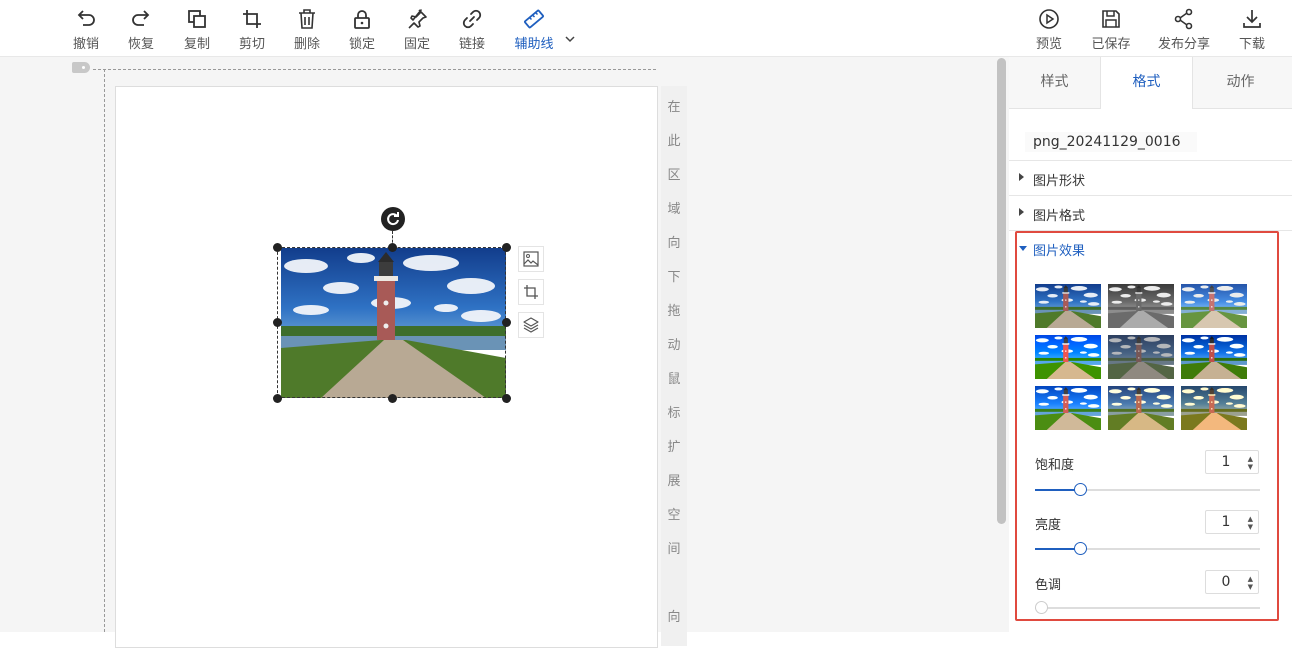  Describe the element at coordinates (674, 311) in the screenshot. I see `hint-char: 拖` at that location.